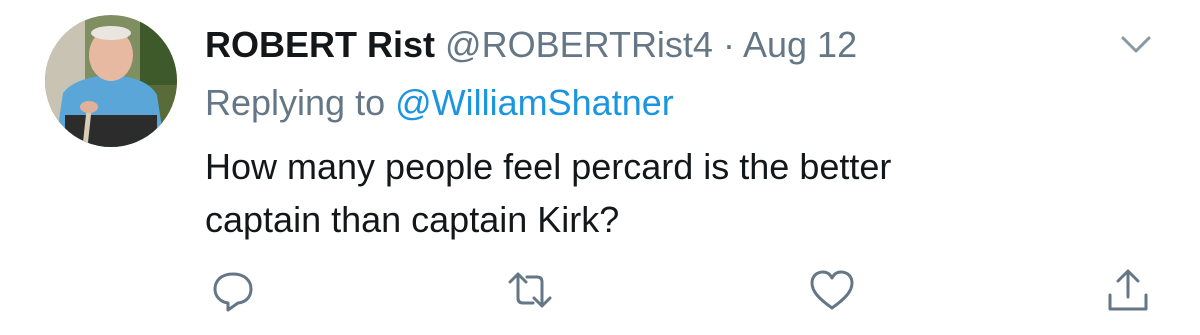 This screenshot has width=1200, height=335. Describe the element at coordinates (320, 44) in the screenshot. I see `author-name: ROBERT Rist` at that location.